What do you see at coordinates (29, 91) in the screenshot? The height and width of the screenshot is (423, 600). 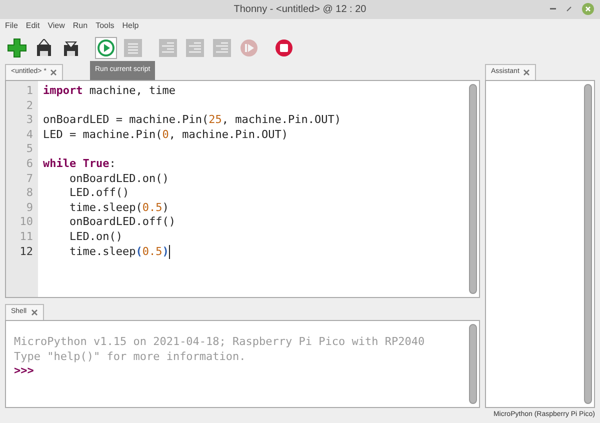 I see `line-number: 1` at bounding box center [29, 91].